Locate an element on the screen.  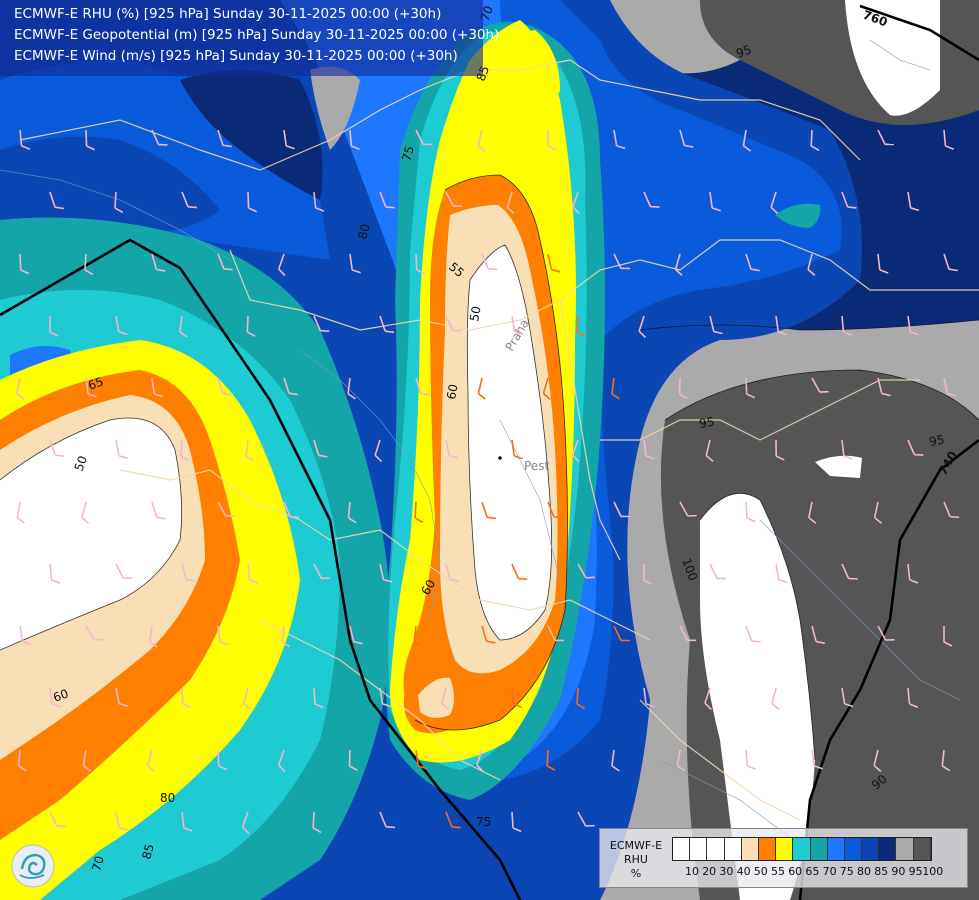
legend-tick-label: 60 is located at coordinates (795, 871).